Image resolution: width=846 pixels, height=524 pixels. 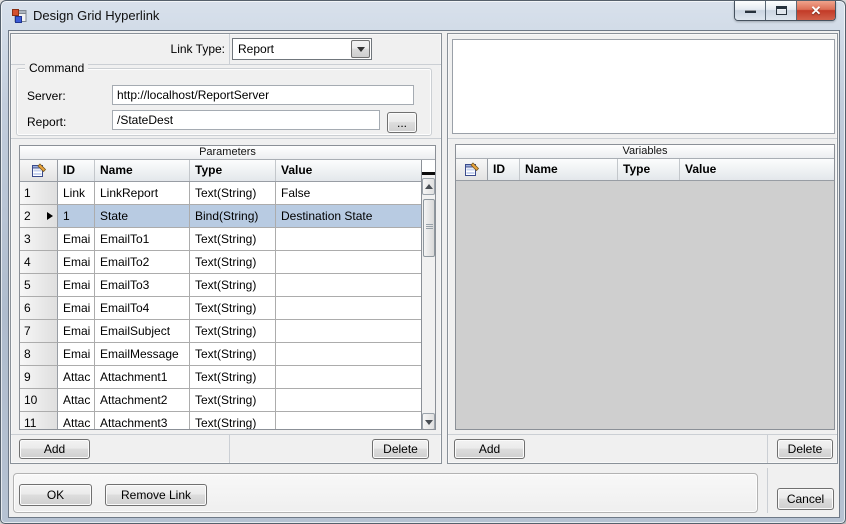 What do you see at coordinates (142, 193) in the screenshot?
I see `grid-cell-name: LinkReport` at bounding box center [142, 193].